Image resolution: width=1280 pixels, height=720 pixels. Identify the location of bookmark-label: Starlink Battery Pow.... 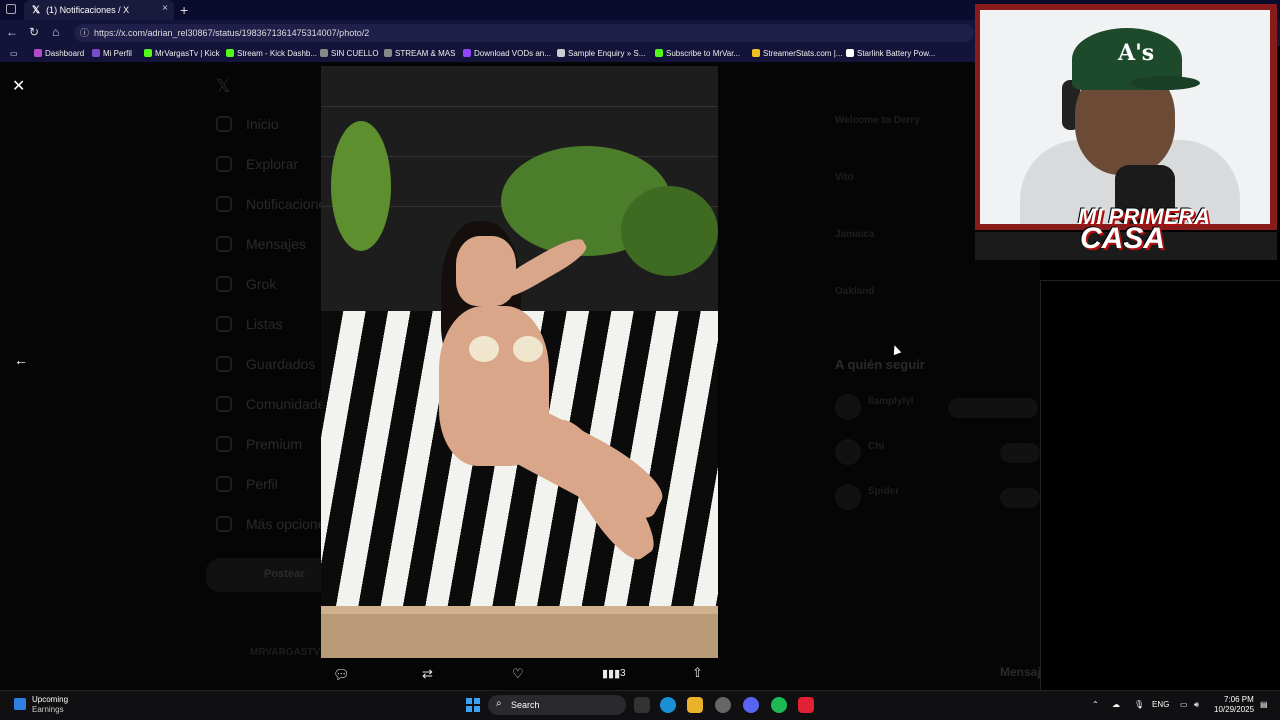
(896, 53).